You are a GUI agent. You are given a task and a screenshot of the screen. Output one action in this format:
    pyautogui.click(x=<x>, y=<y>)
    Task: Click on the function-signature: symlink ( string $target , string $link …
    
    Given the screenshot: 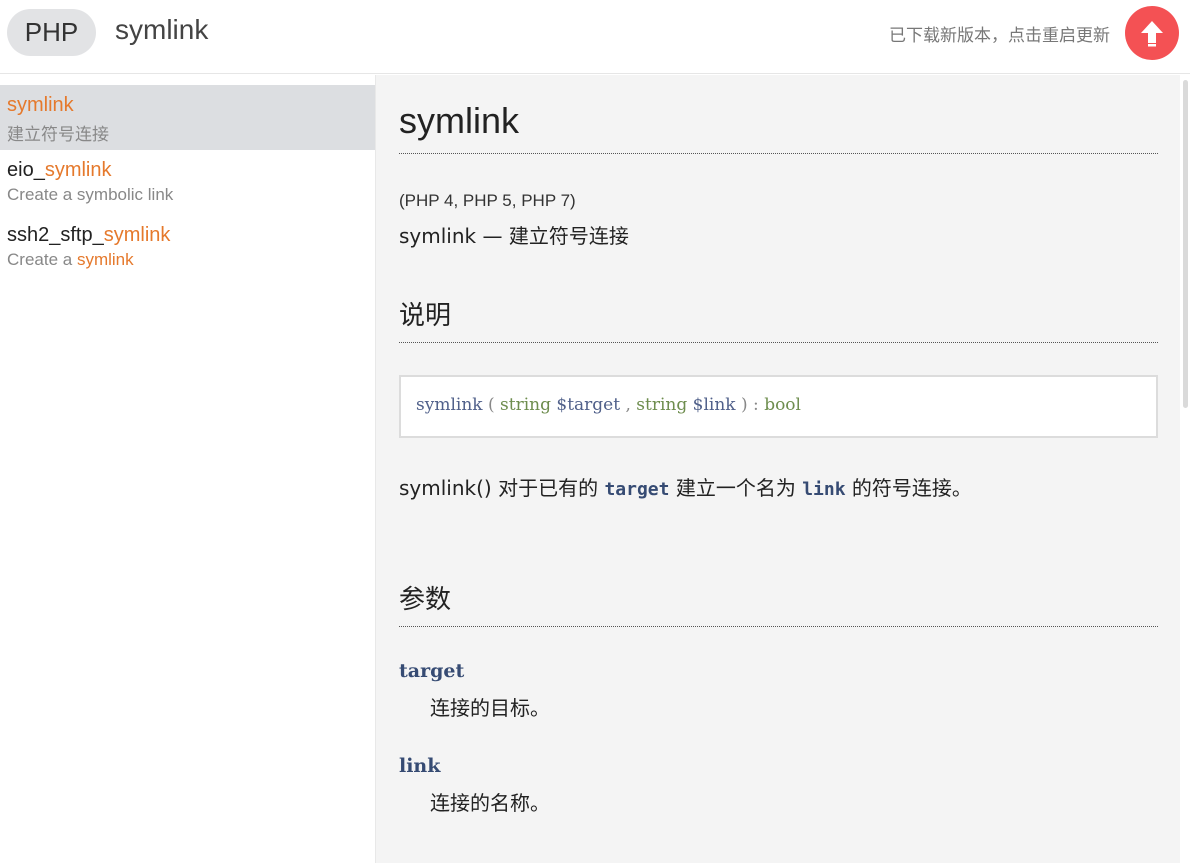 What is the action you would take?
    pyautogui.click(x=778, y=406)
    